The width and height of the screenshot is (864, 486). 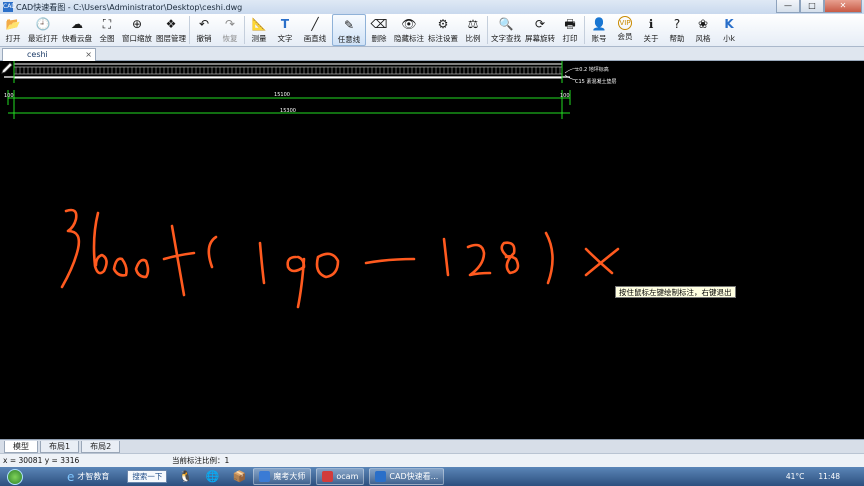 I want to click on taskbar-task-0: 魔考大师, so click(x=282, y=476).